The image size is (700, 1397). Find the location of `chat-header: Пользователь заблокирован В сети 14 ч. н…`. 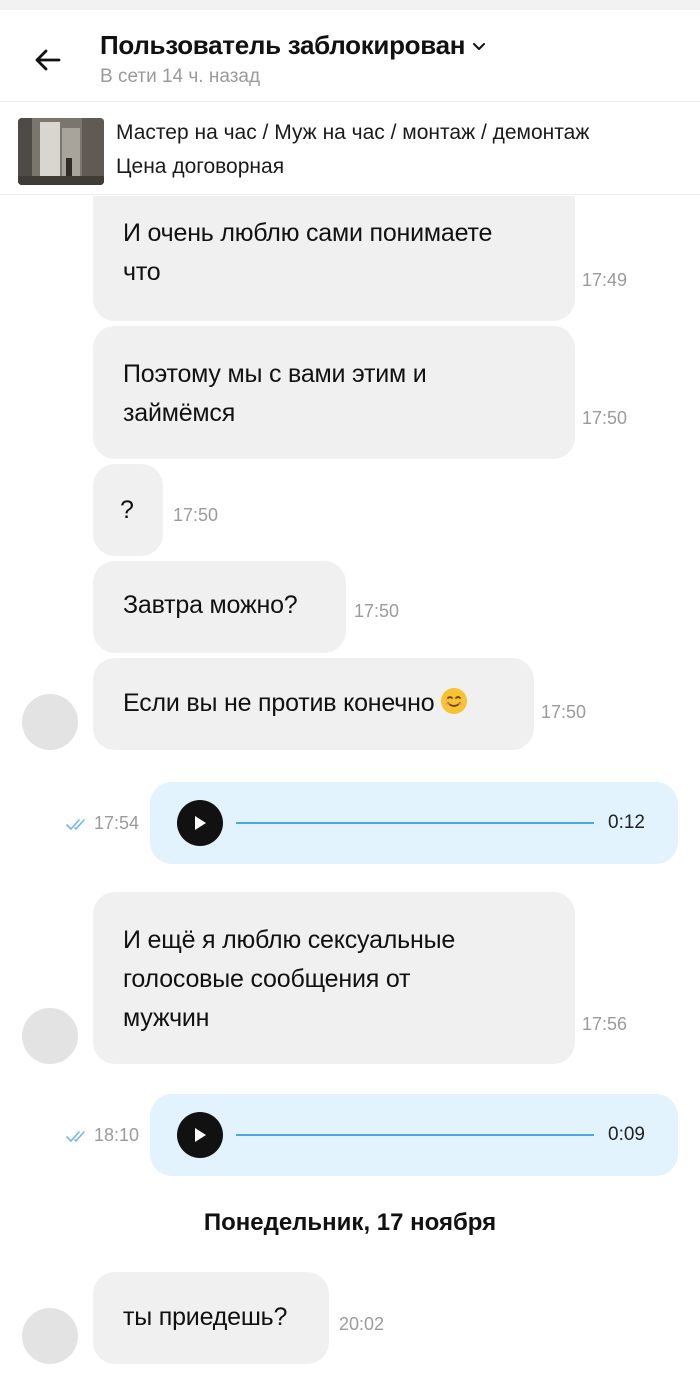

chat-header: Пользователь заблокирован В сети 14 ч. н… is located at coordinates (350, 56).